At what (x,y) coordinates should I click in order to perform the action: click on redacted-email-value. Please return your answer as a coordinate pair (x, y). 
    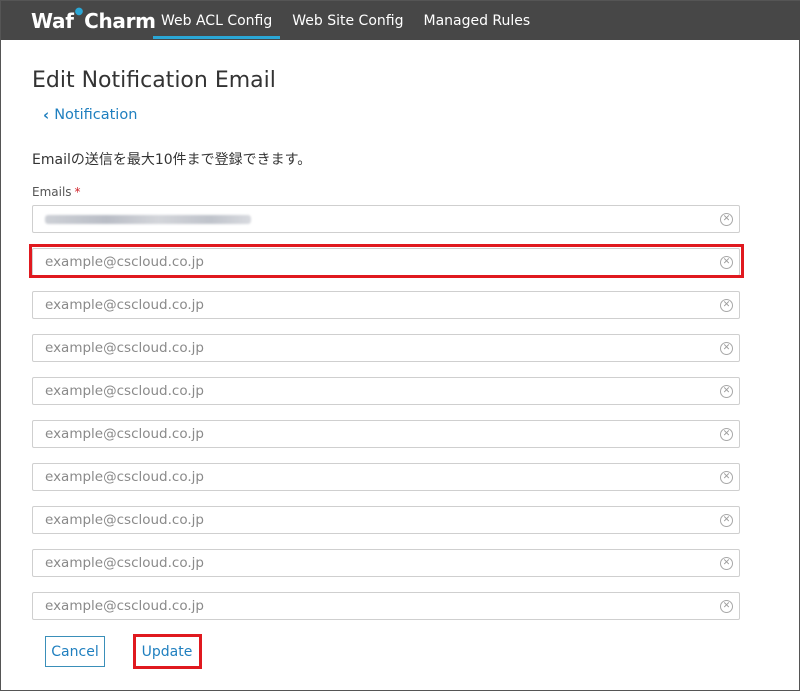
    Looking at the image, I should click on (148, 219).